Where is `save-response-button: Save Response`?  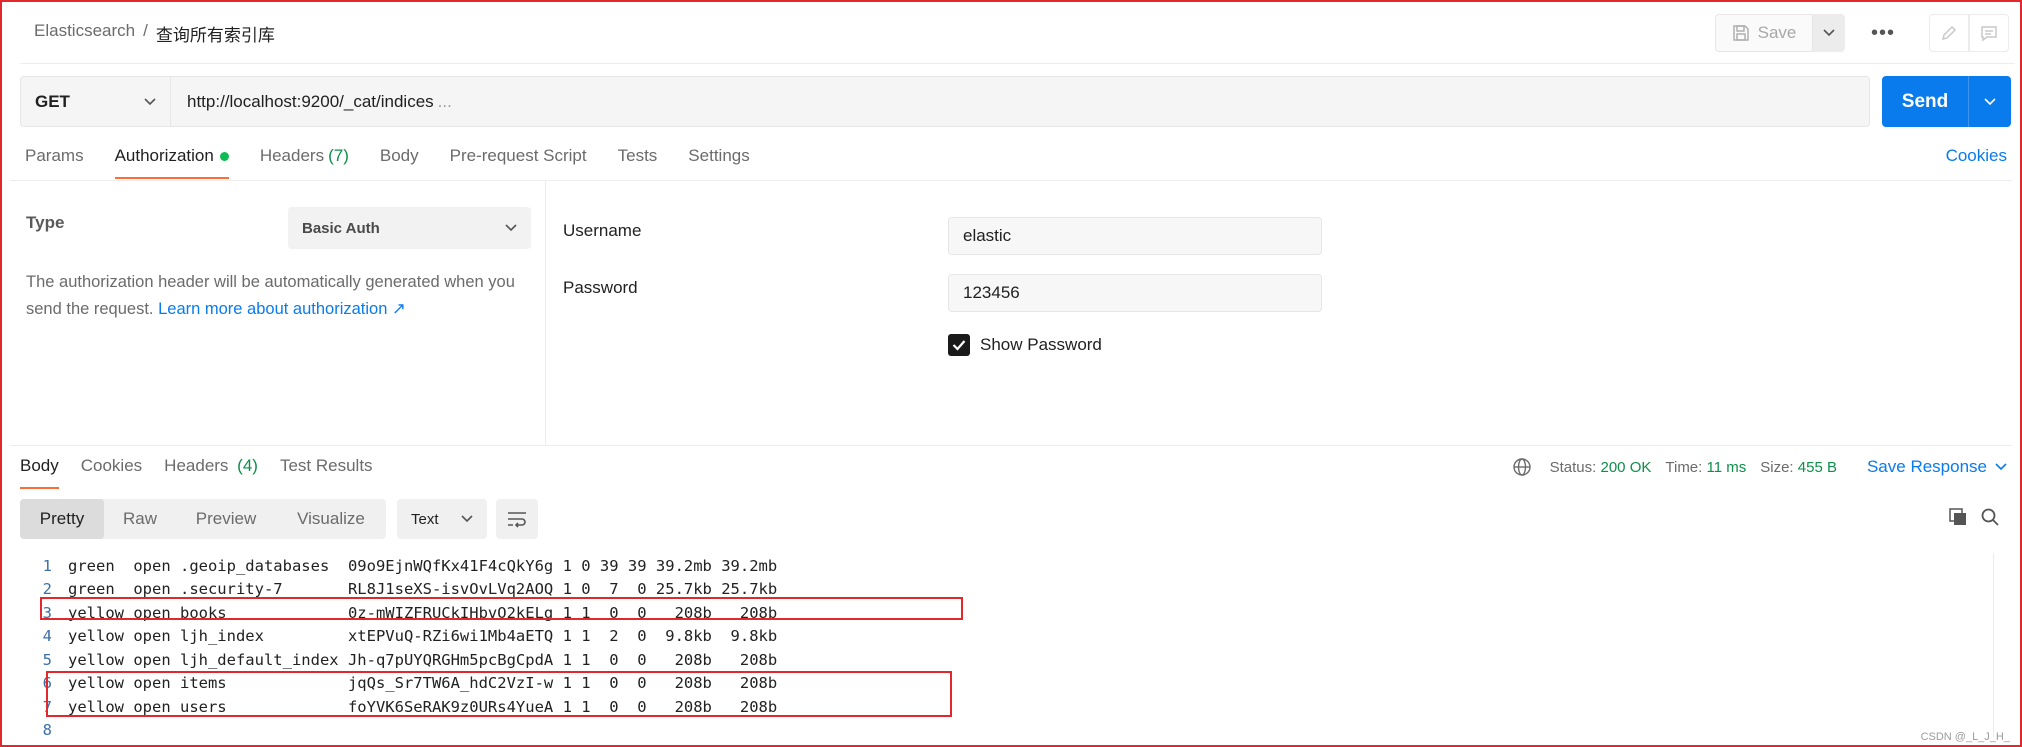 save-response-button: Save Response is located at coordinates (1937, 467).